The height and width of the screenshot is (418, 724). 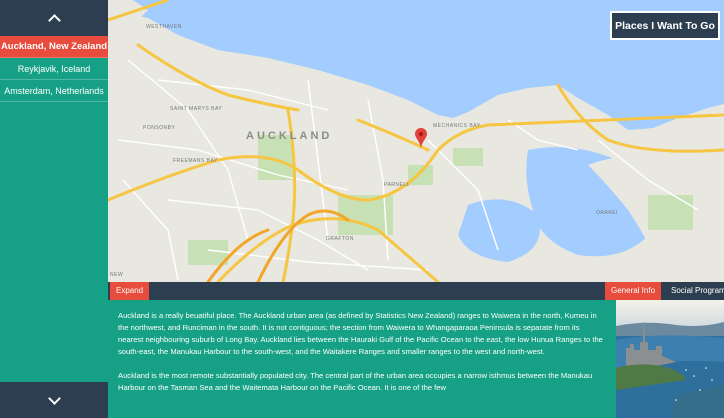 I want to click on place-item-amsterdam: Amsterdam, Netherlands, so click(x=54, y=91).